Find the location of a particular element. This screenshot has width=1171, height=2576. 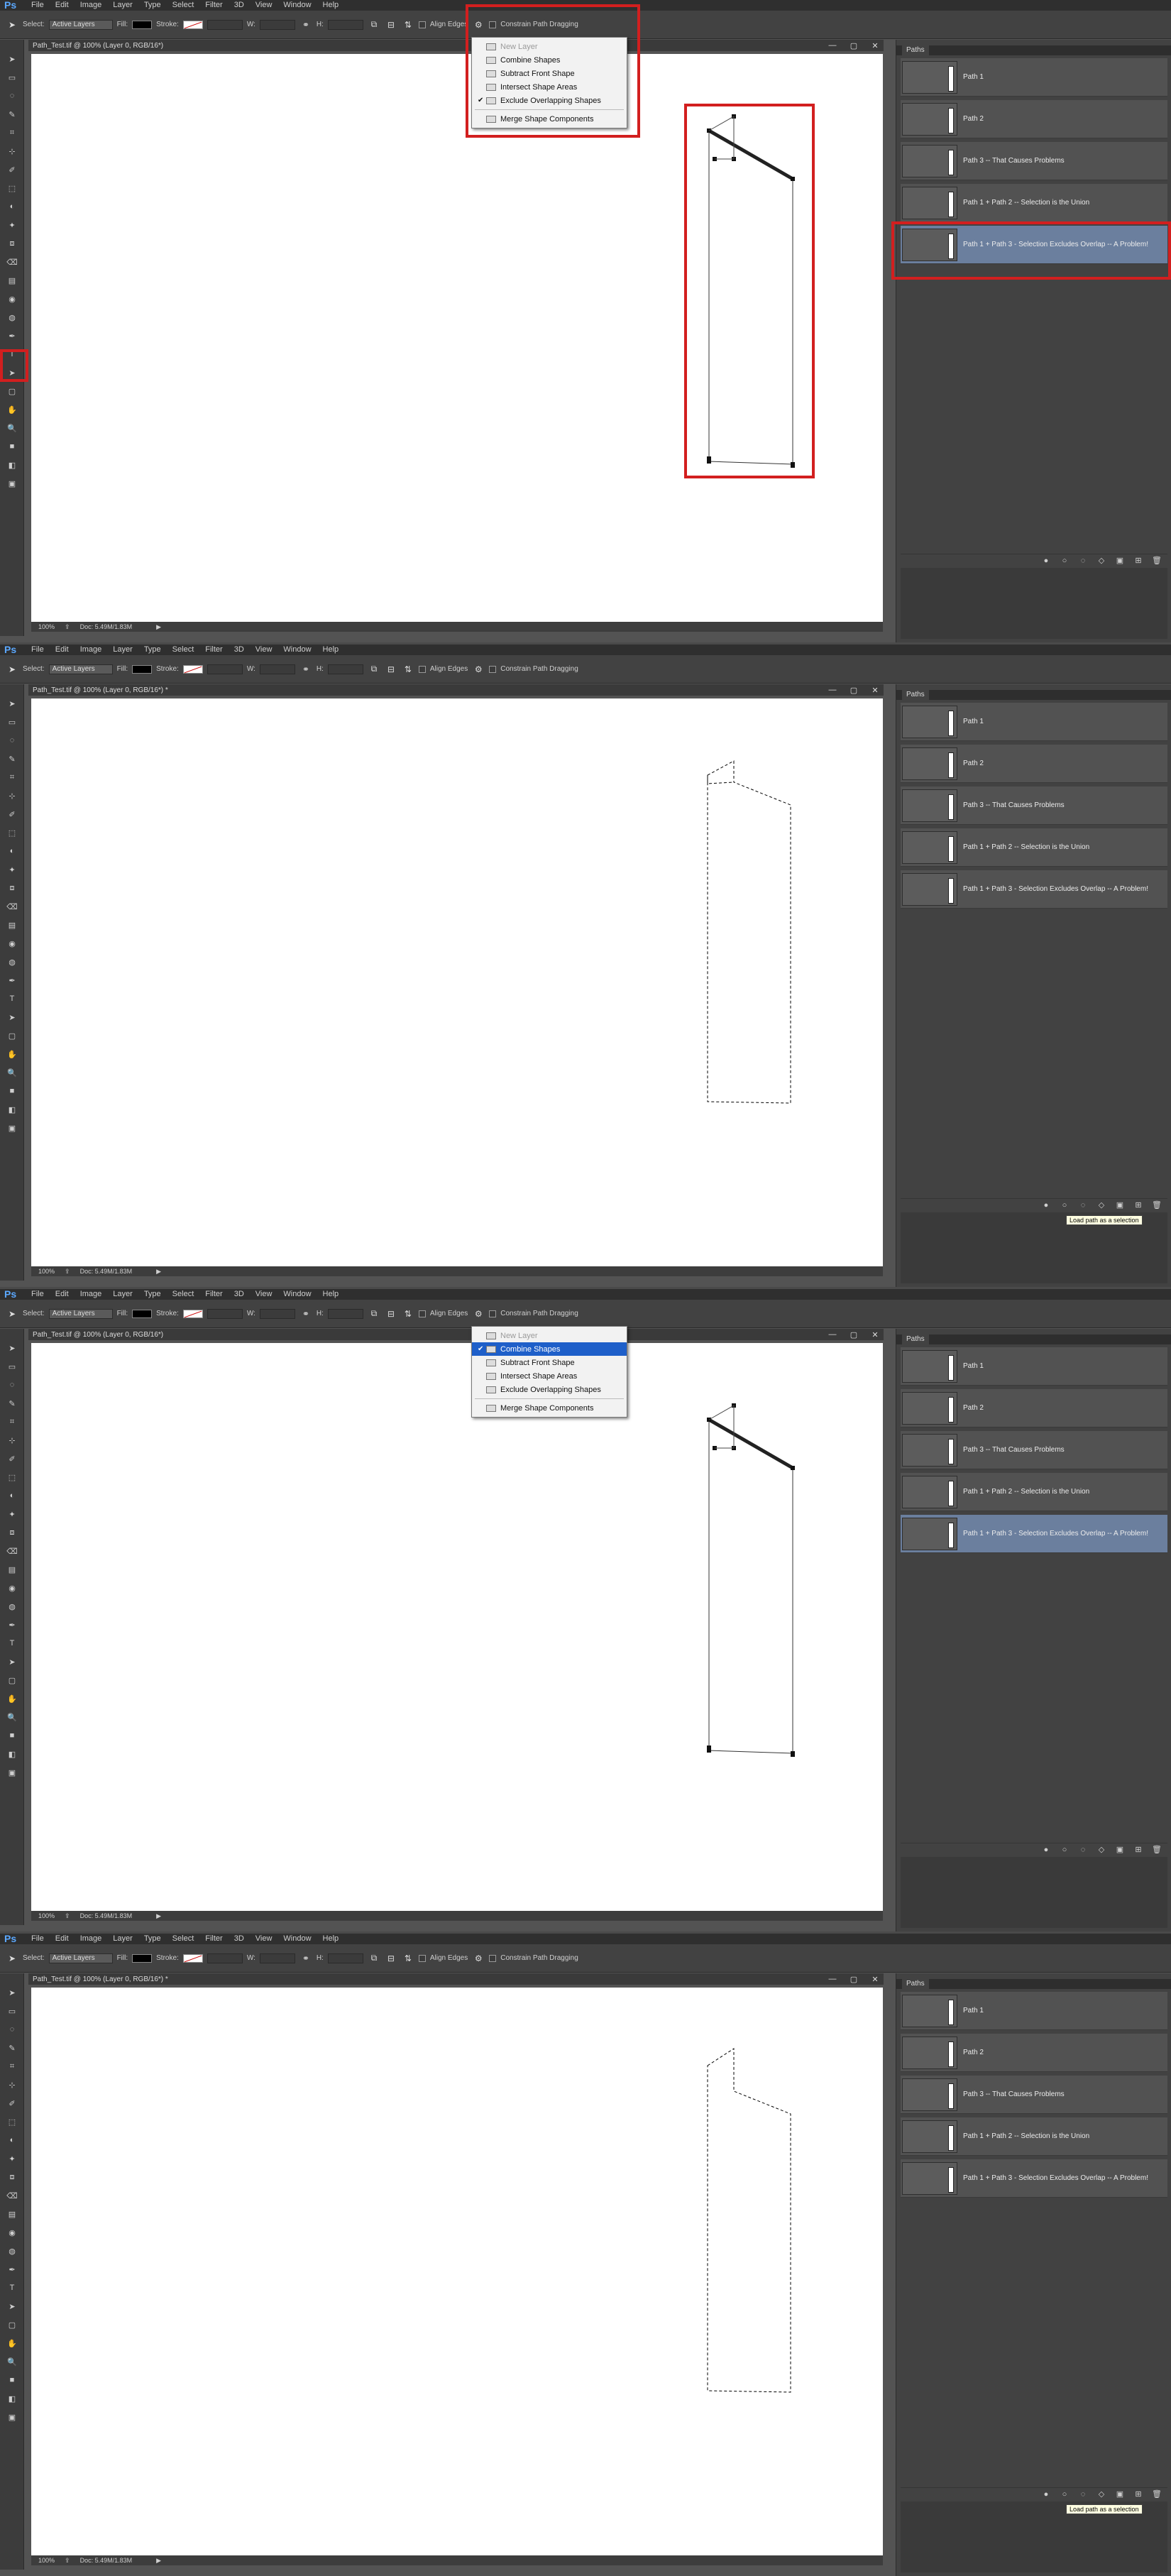

width-field is located at coordinates (277, 1313).